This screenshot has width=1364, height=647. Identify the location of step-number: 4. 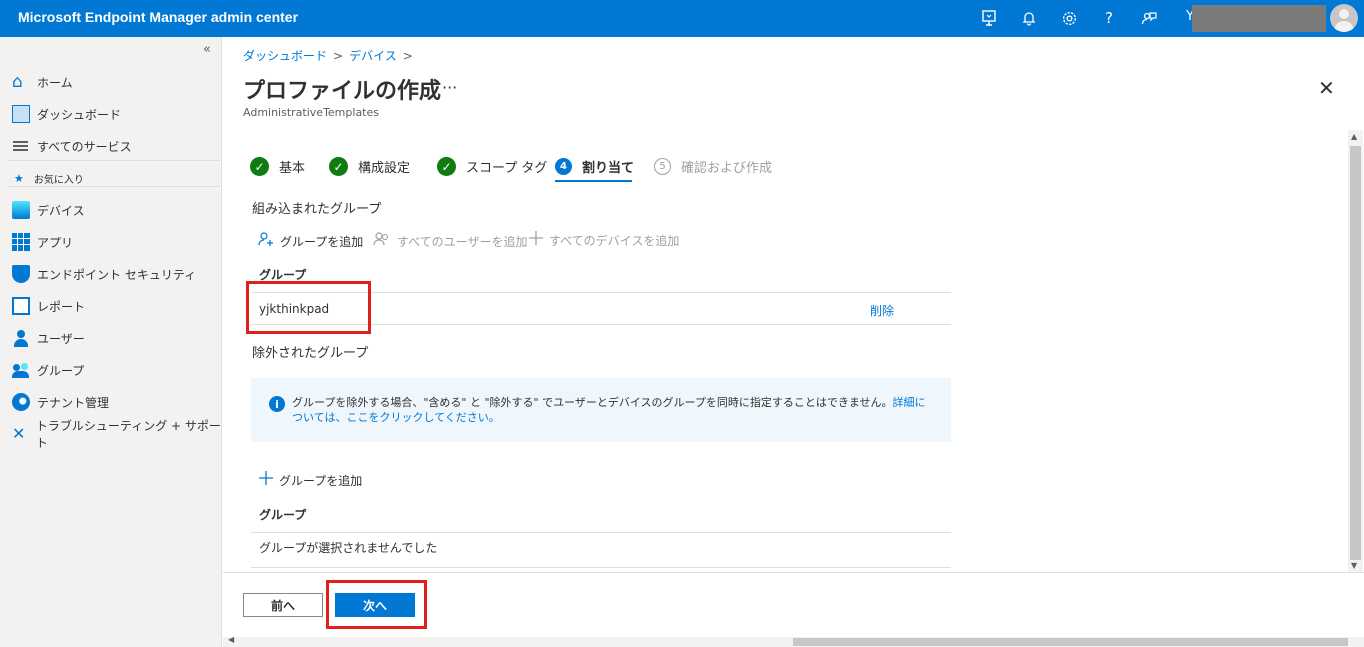
(563, 166).